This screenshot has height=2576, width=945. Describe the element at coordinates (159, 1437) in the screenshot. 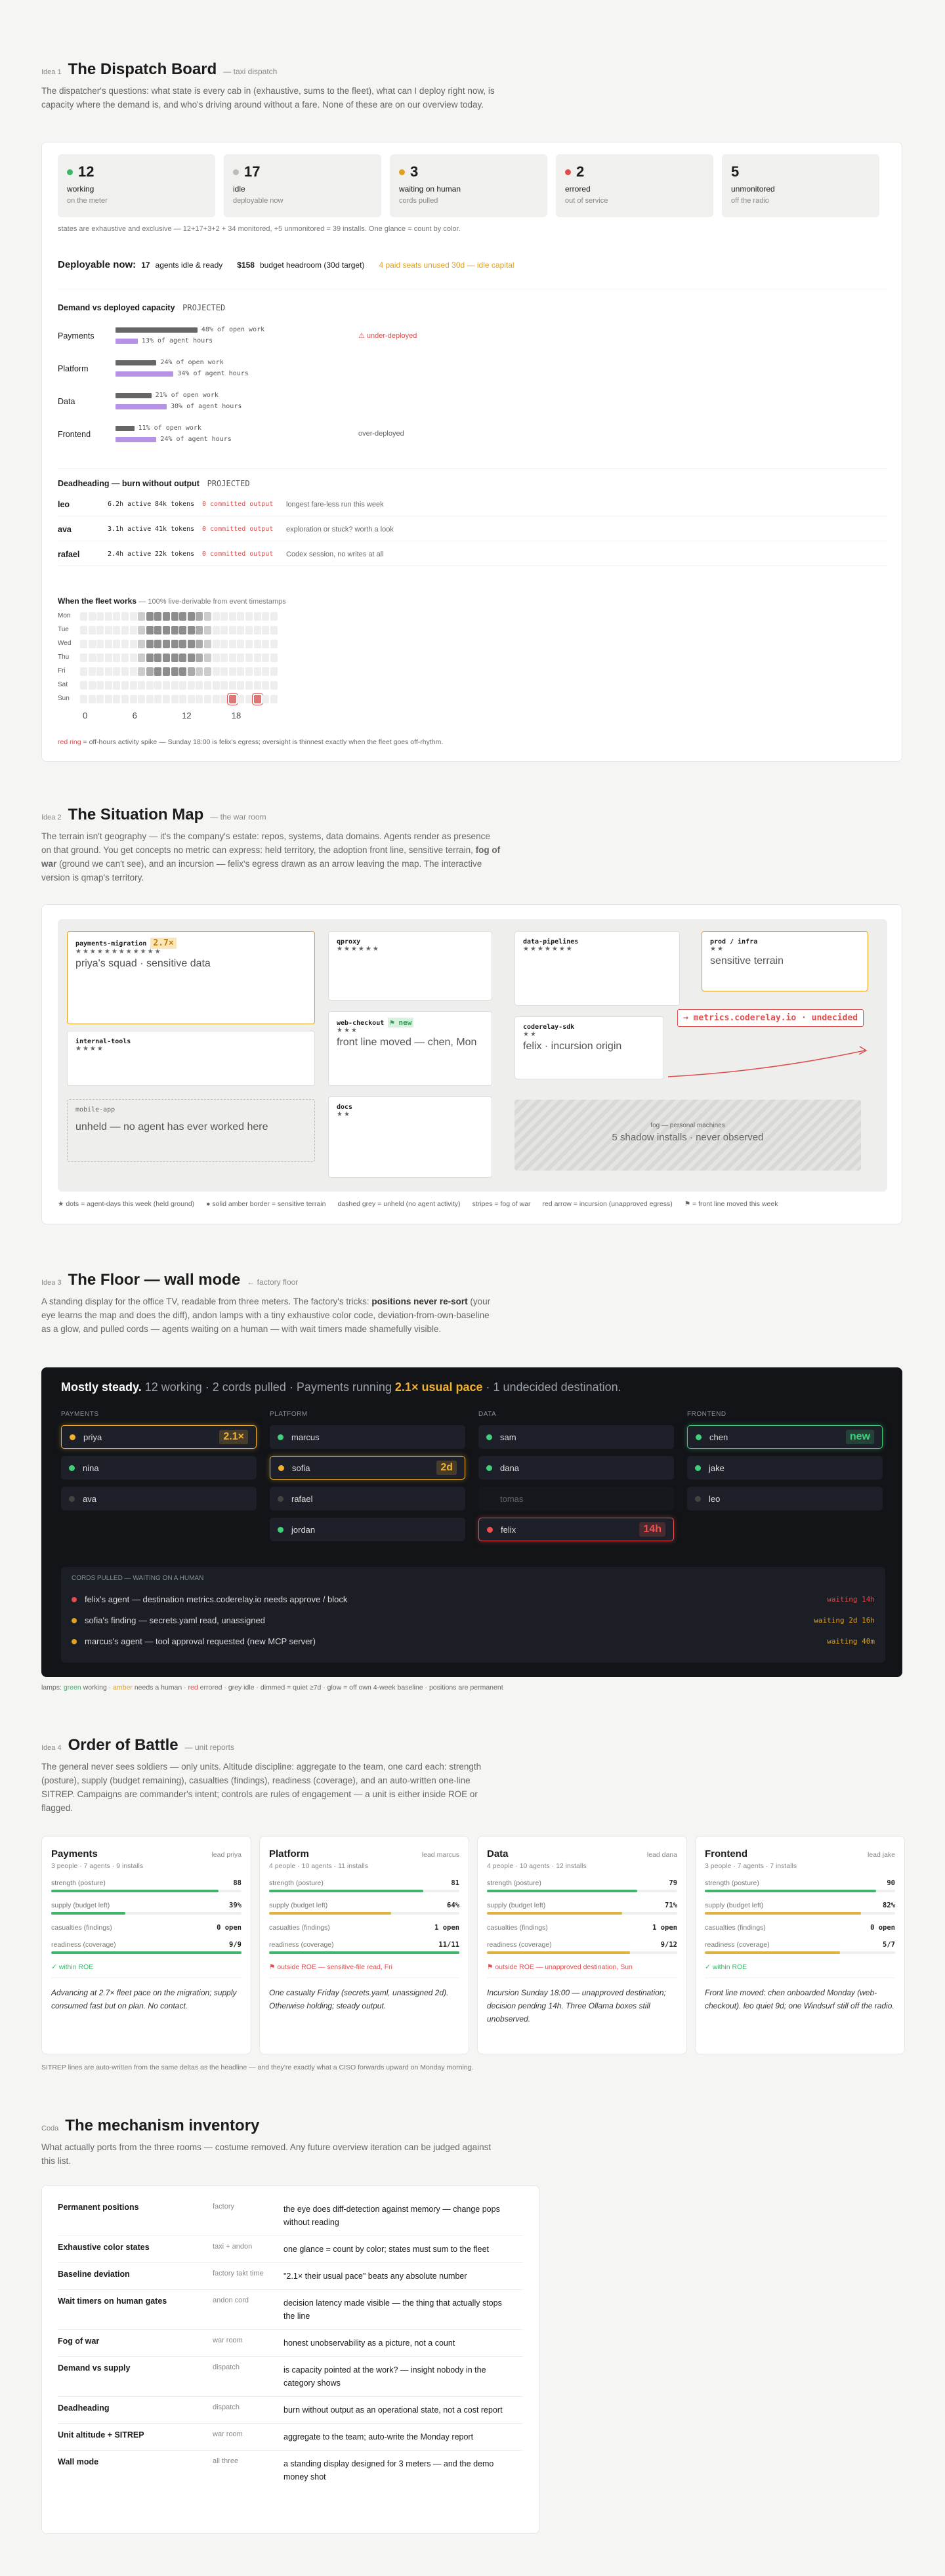

I see `agent-card: priya 2.1×` at that location.